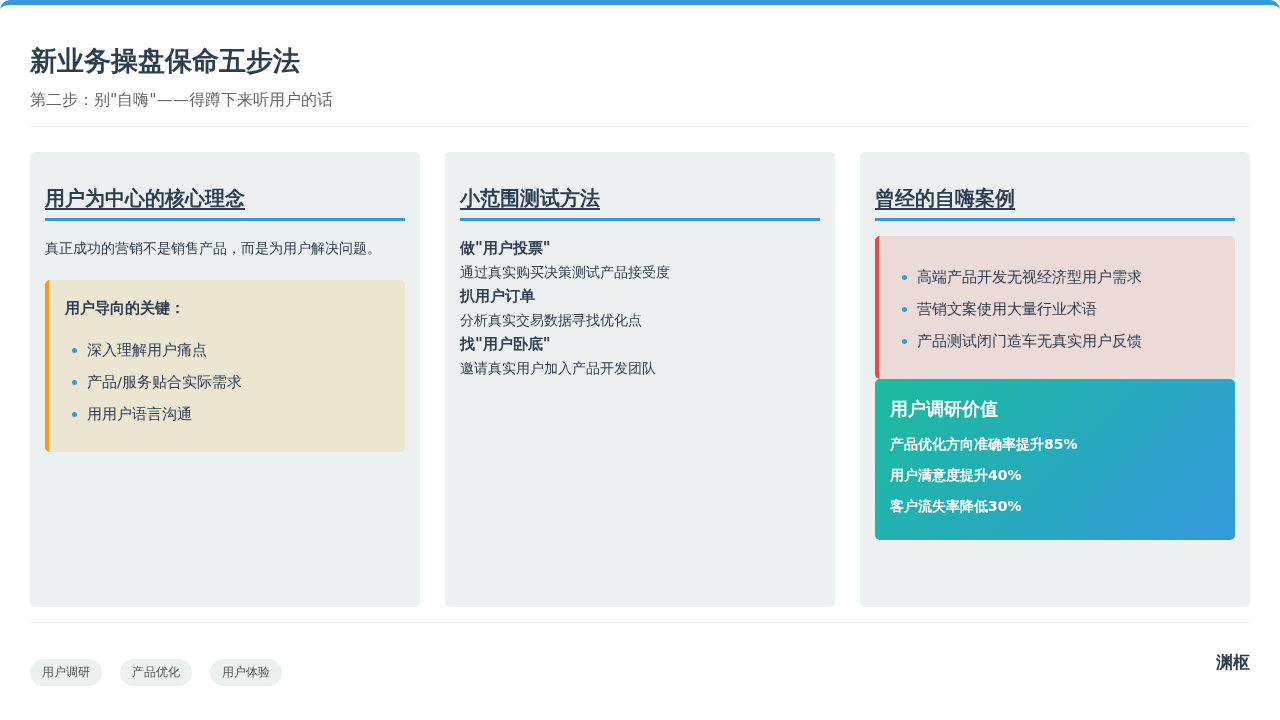  What do you see at coordinates (551, 320) in the screenshot?
I see `step-description: 分析真实交易数据寻找优化点` at bounding box center [551, 320].